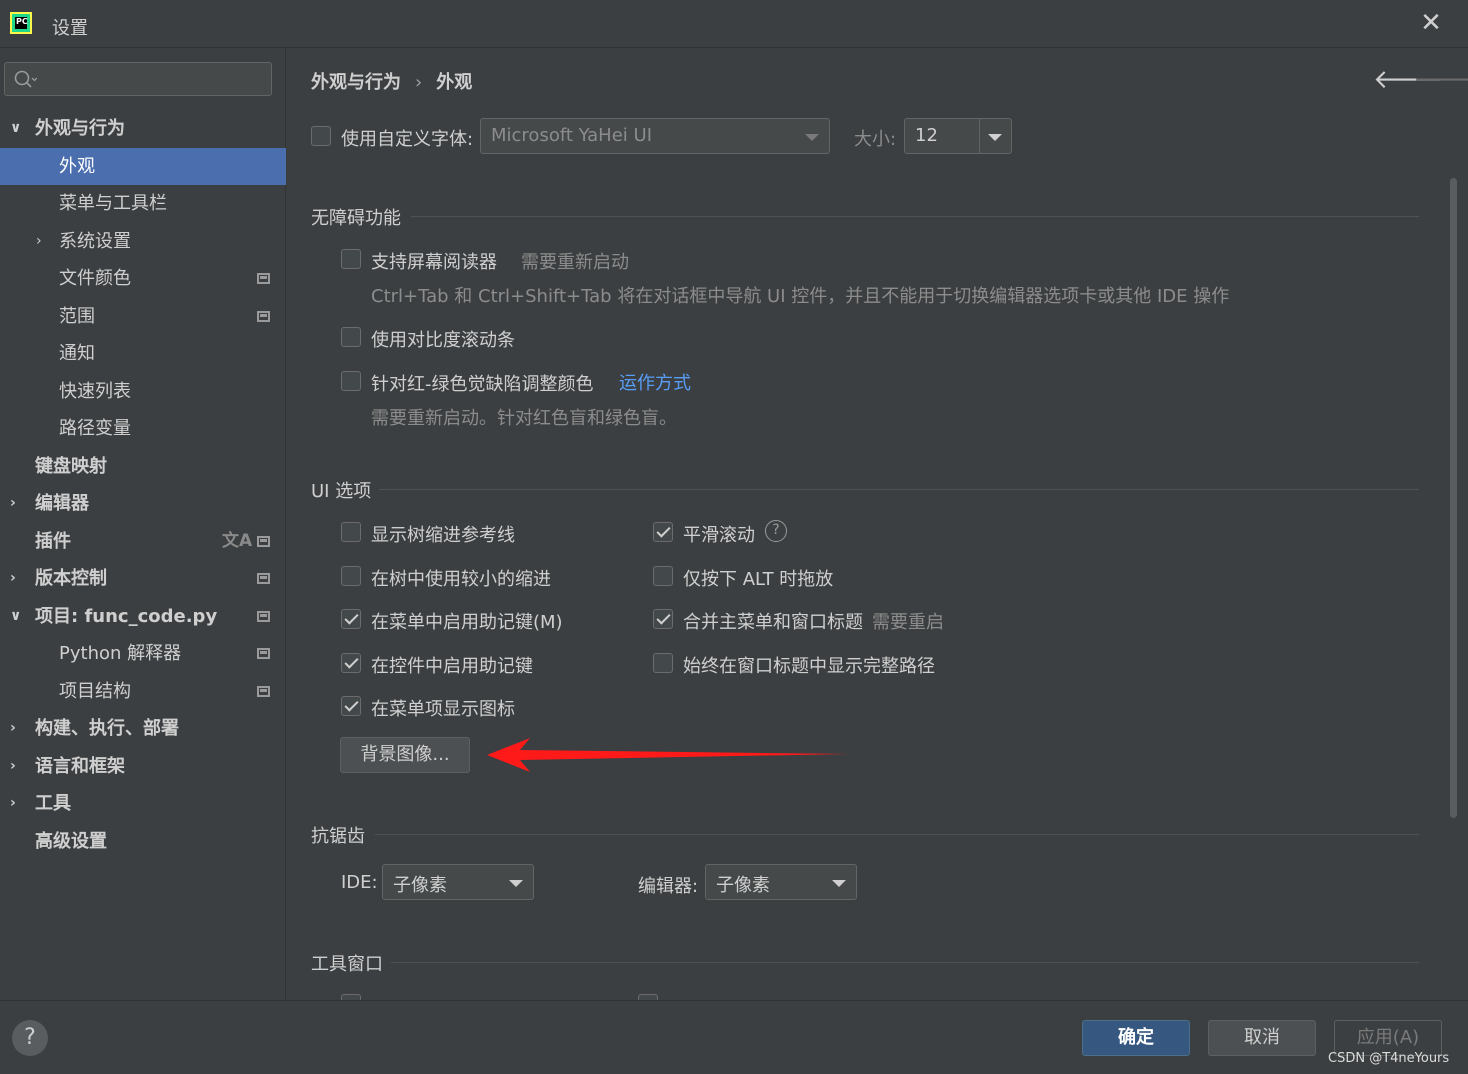 The height and width of the screenshot is (1074, 1468). Describe the element at coordinates (95, 428) in the screenshot. I see `sidebar-item-label: 路径变量` at that location.